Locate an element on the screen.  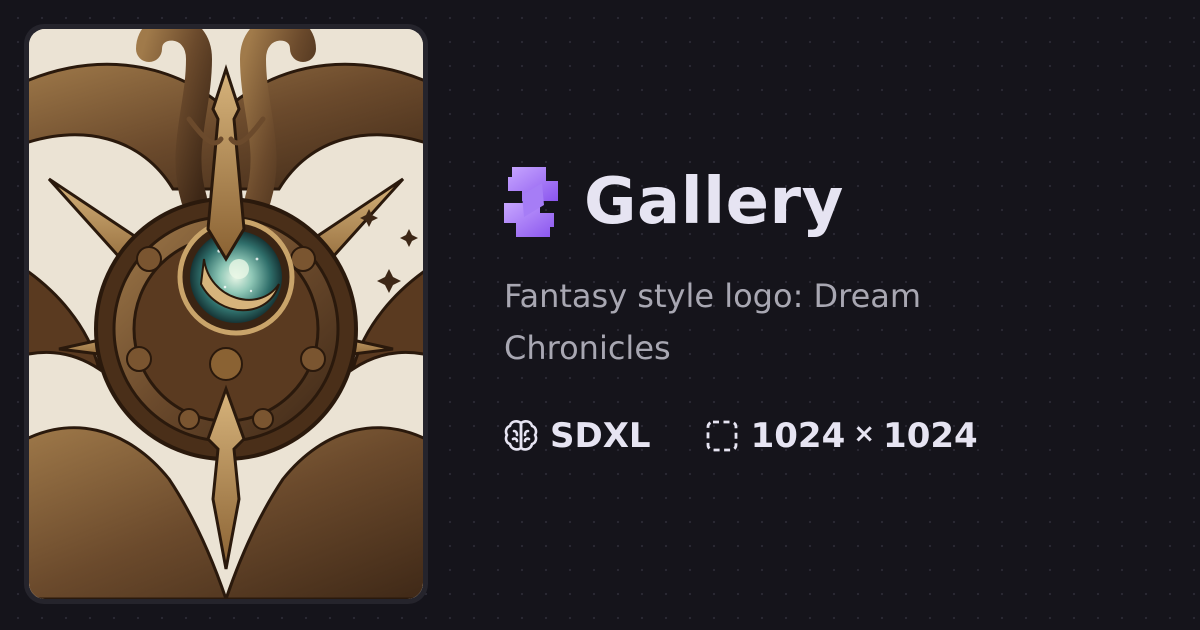
model-name: SDXL is located at coordinates (600, 436).